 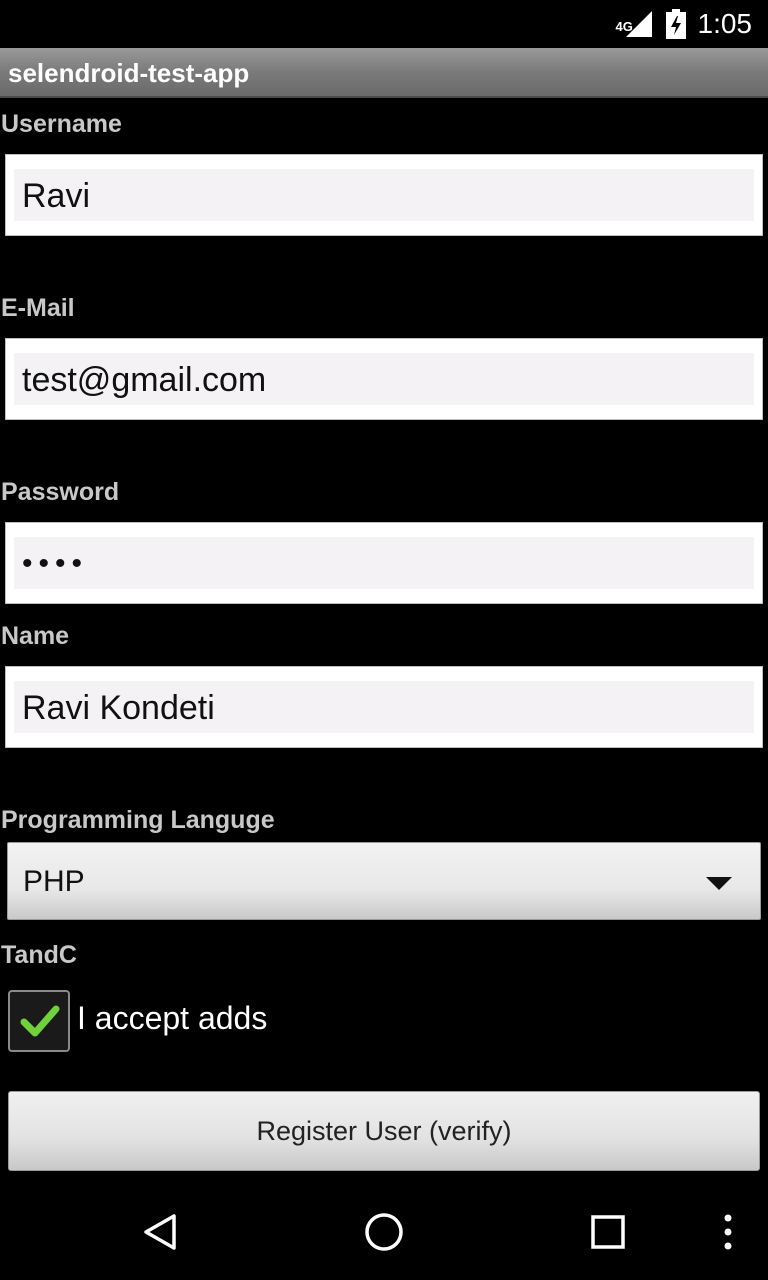 I want to click on accept-adds-checkbox, so click(x=39, y=1021).